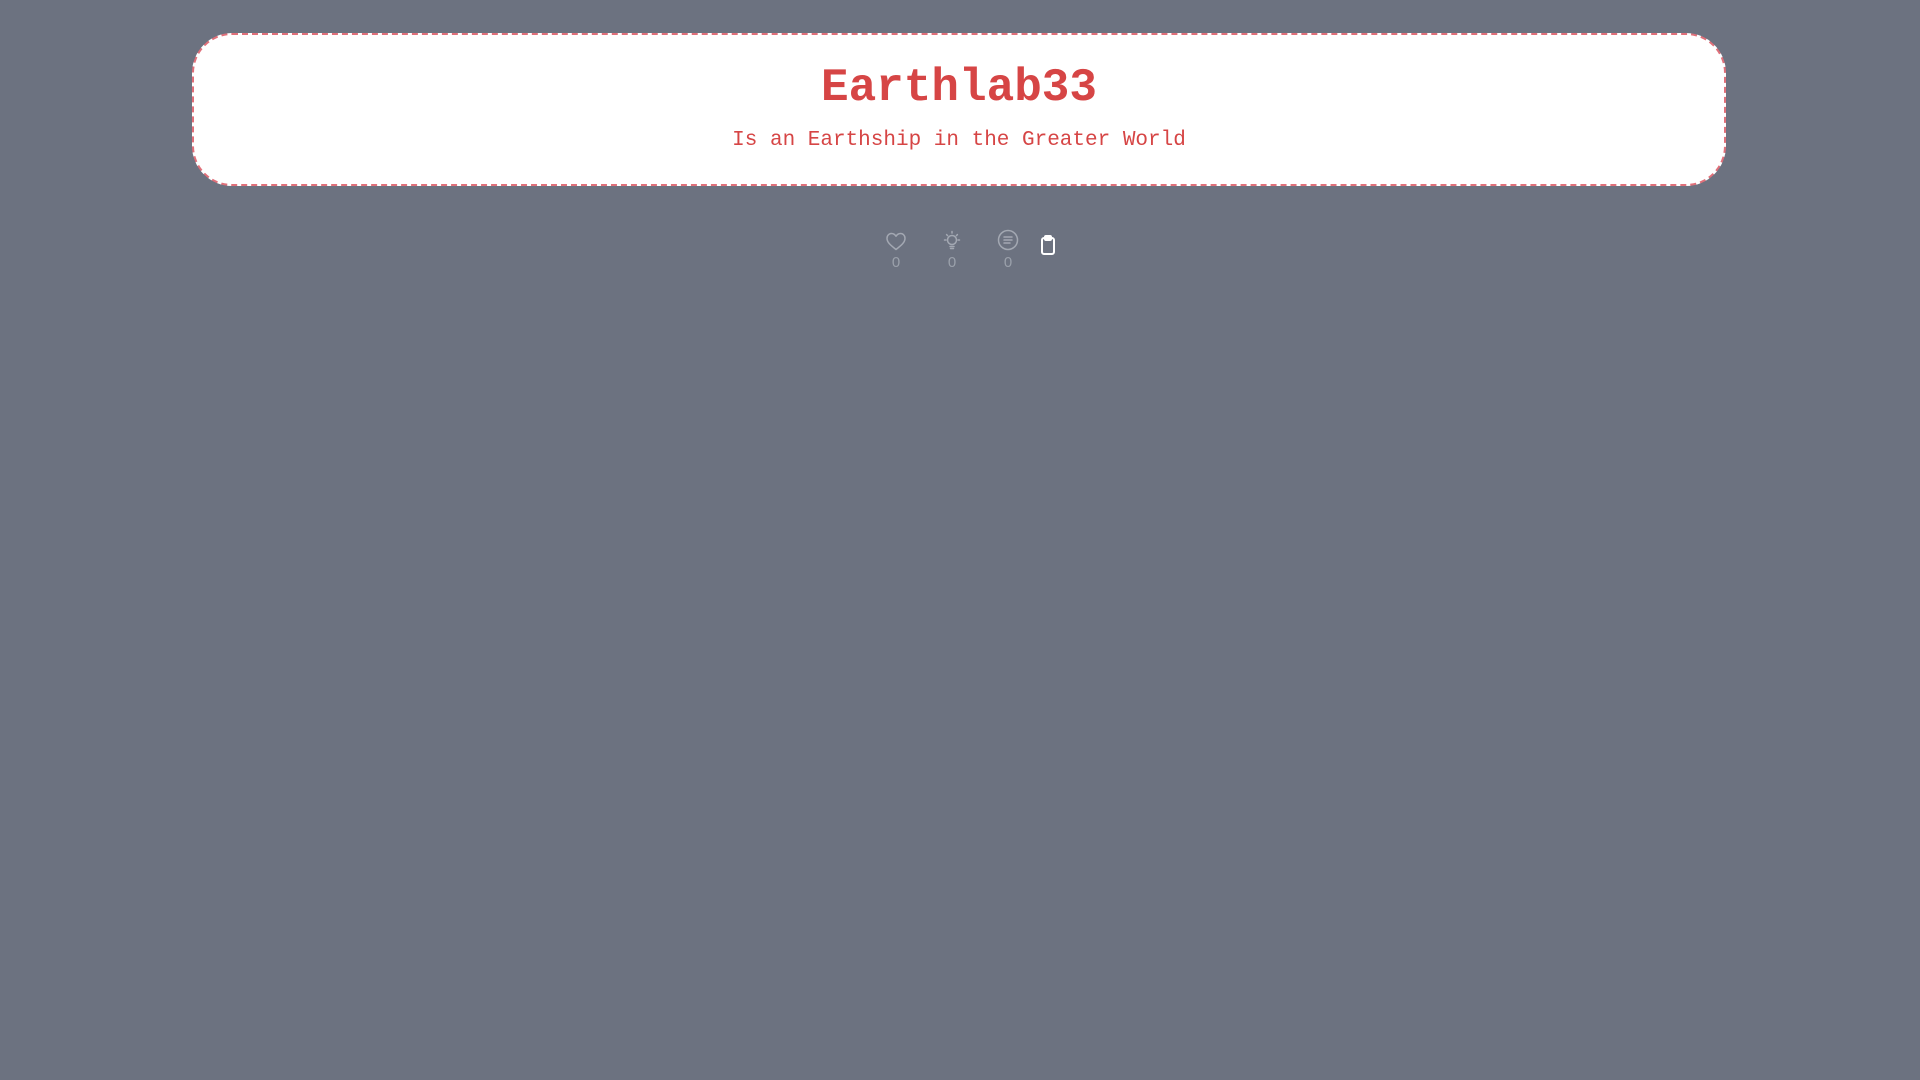 This screenshot has width=1920, height=1080. I want to click on idea-button: 0, so click(952, 250).